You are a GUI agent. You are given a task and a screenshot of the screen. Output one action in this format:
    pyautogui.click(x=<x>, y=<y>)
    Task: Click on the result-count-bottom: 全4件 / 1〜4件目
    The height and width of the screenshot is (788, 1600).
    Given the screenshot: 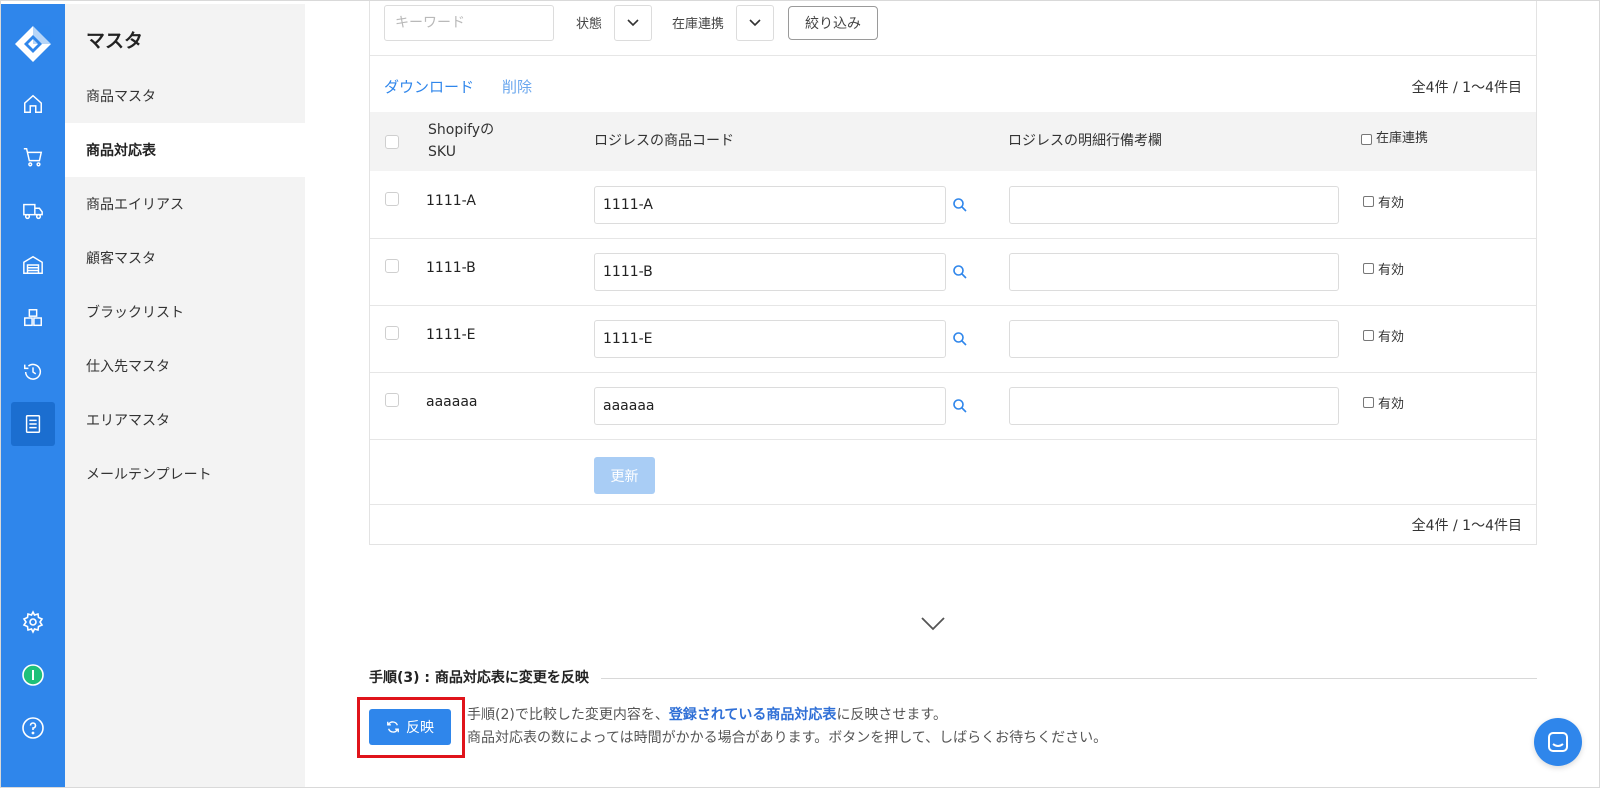 What is the action you would take?
    pyautogui.click(x=1466, y=526)
    